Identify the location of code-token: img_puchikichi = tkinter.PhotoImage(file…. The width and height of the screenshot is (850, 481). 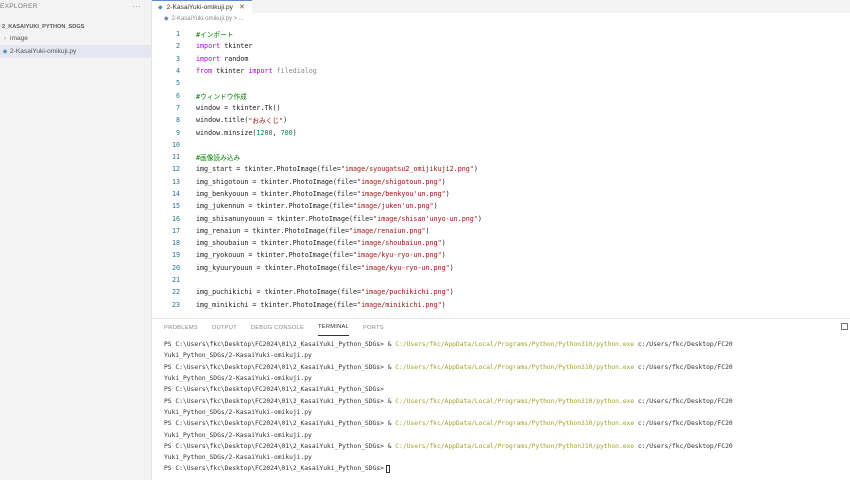
(279, 292).